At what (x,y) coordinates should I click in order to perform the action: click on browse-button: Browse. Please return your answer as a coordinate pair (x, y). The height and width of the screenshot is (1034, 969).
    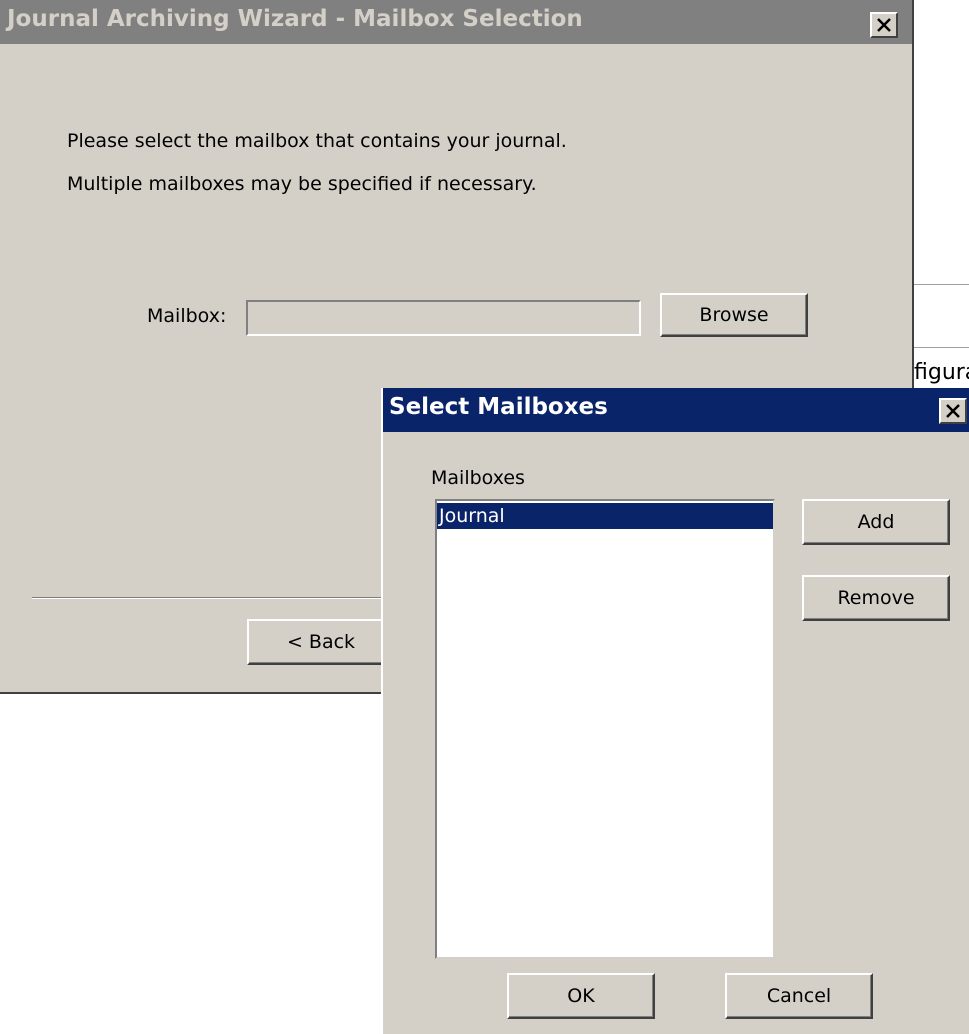
    Looking at the image, I should click on (734, 315).